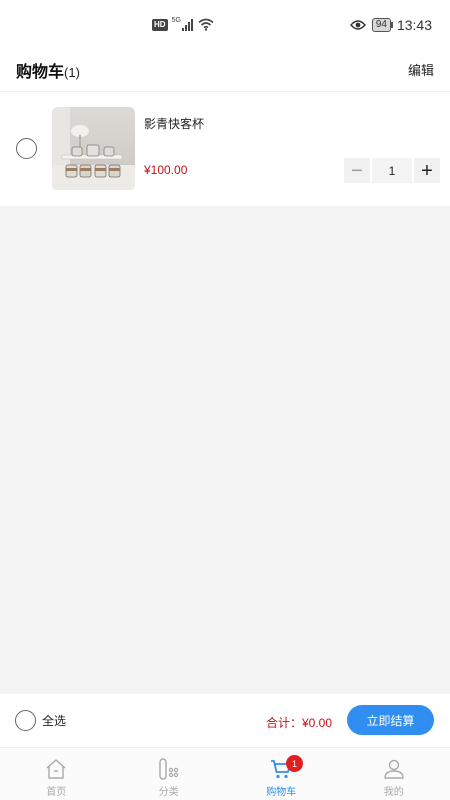 This screenshot has height=800, width=450. What do you see at coordinates (390, 720) in the screenshot?
I see `checkout-button: 立即结算` at bounding box center [390, 720].